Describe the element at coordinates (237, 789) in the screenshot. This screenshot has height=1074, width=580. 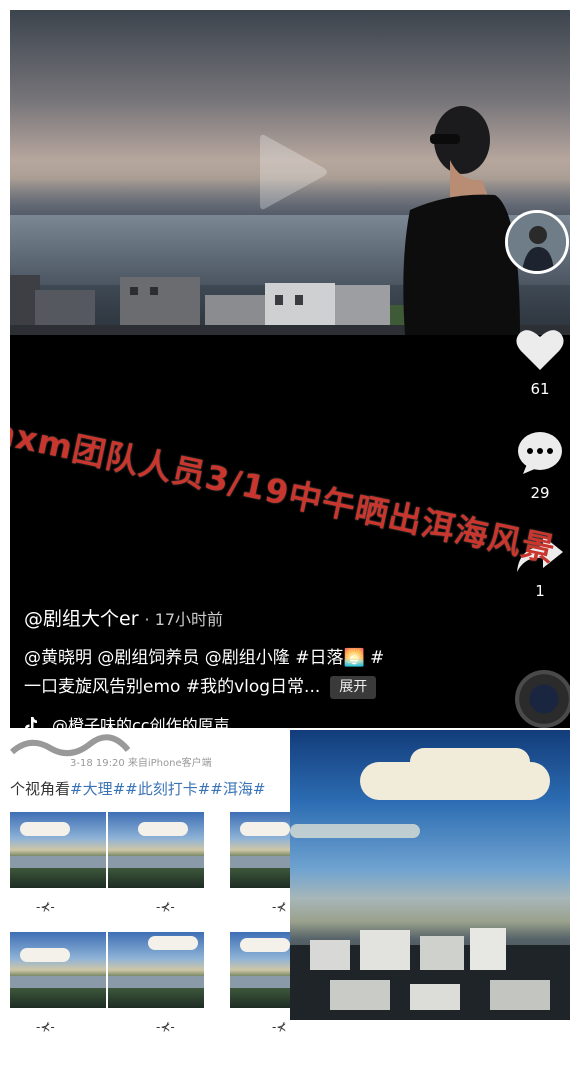
I see `hashtag: #洱海#` at that location.